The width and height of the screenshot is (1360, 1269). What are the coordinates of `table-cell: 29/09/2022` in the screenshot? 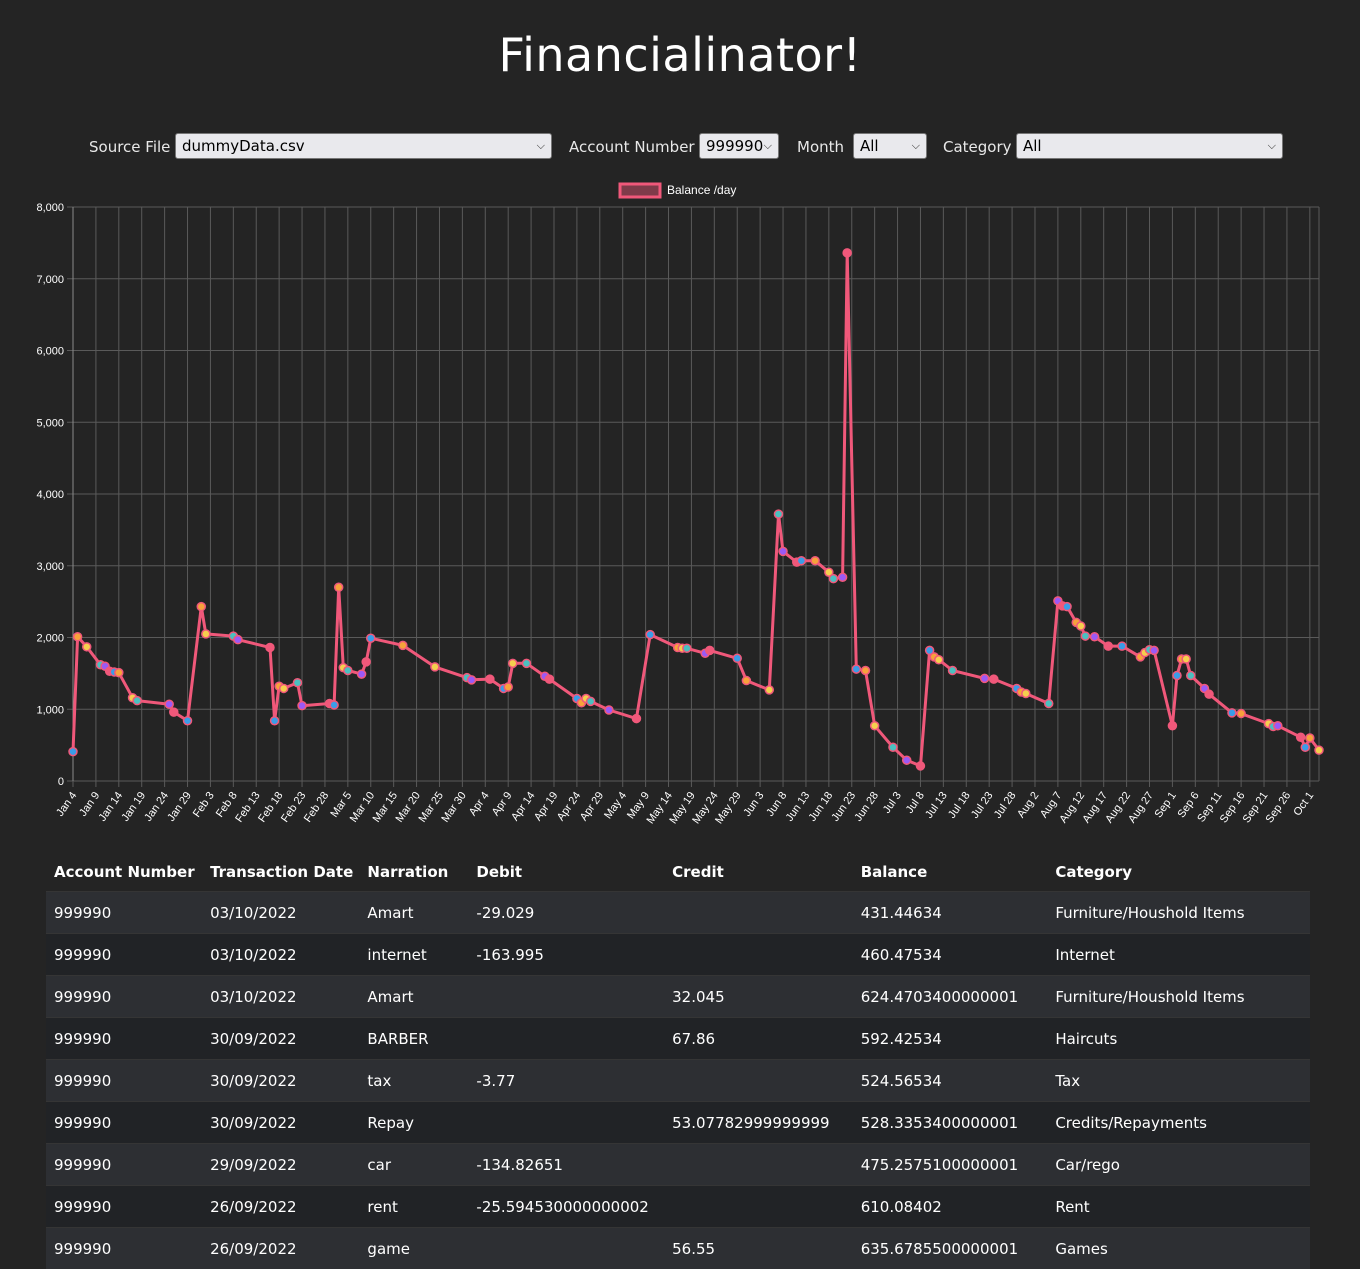 It's located at (280, 1165).